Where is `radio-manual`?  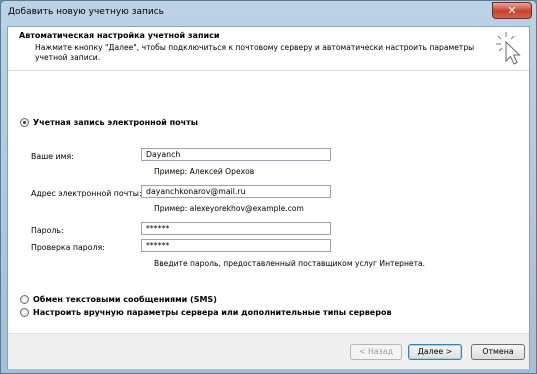
radio-manual is located at coordinates (24, 312).